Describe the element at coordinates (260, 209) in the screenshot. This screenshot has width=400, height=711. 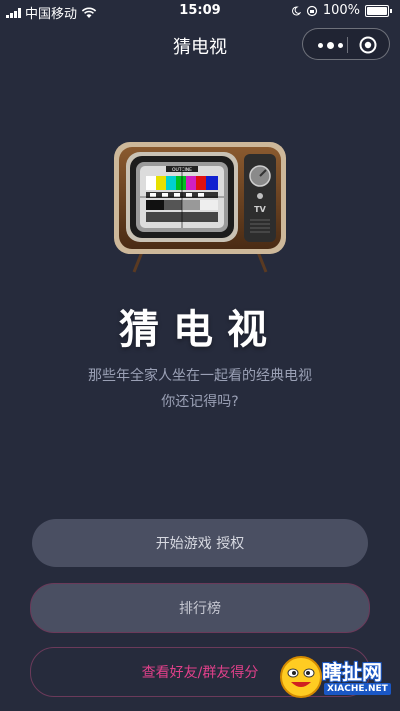
I see `tv-label: TV` at that location.